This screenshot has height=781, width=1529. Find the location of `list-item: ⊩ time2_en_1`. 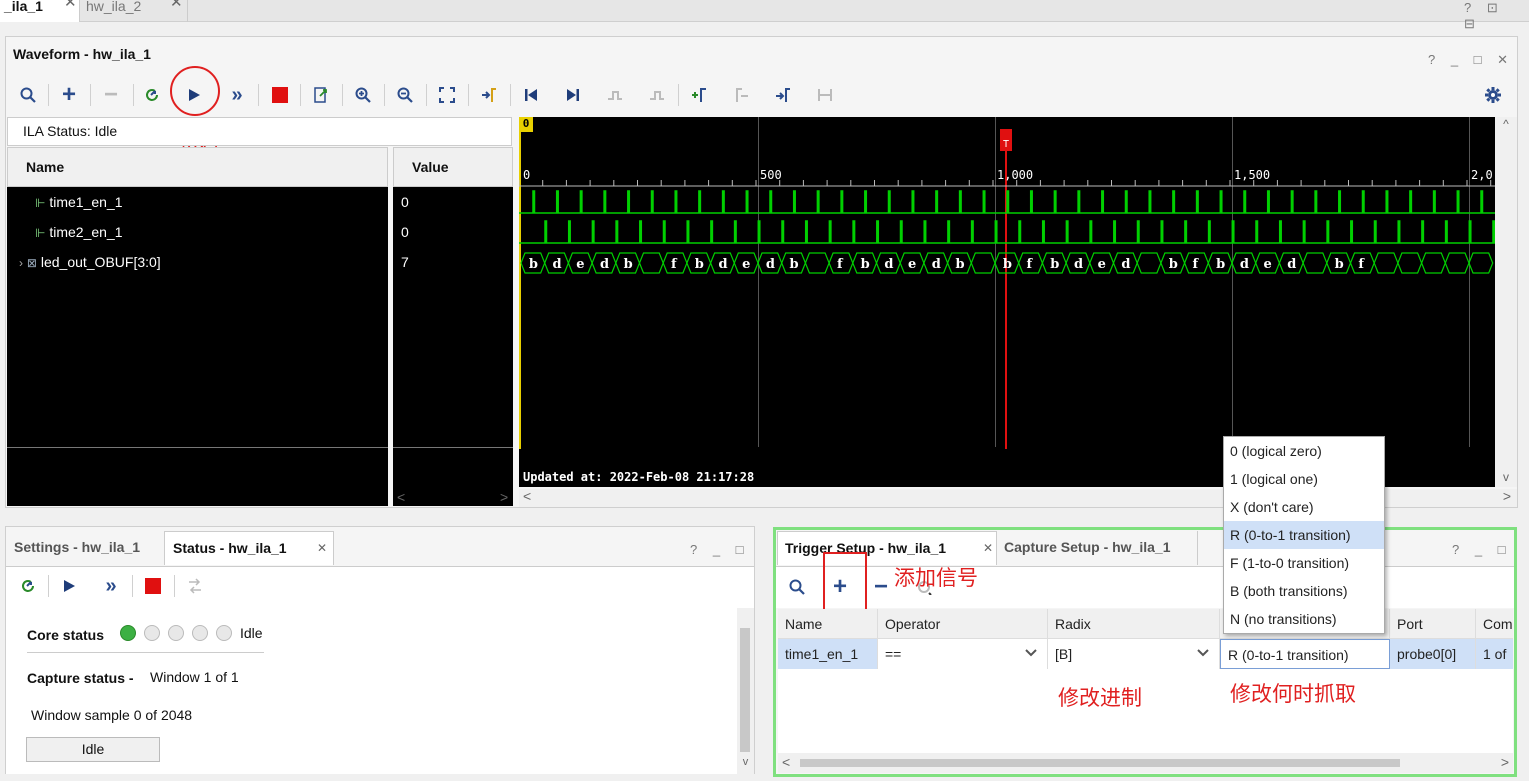

list-item: ⊩ time2_en_1 is located at coordinates (79, 232).